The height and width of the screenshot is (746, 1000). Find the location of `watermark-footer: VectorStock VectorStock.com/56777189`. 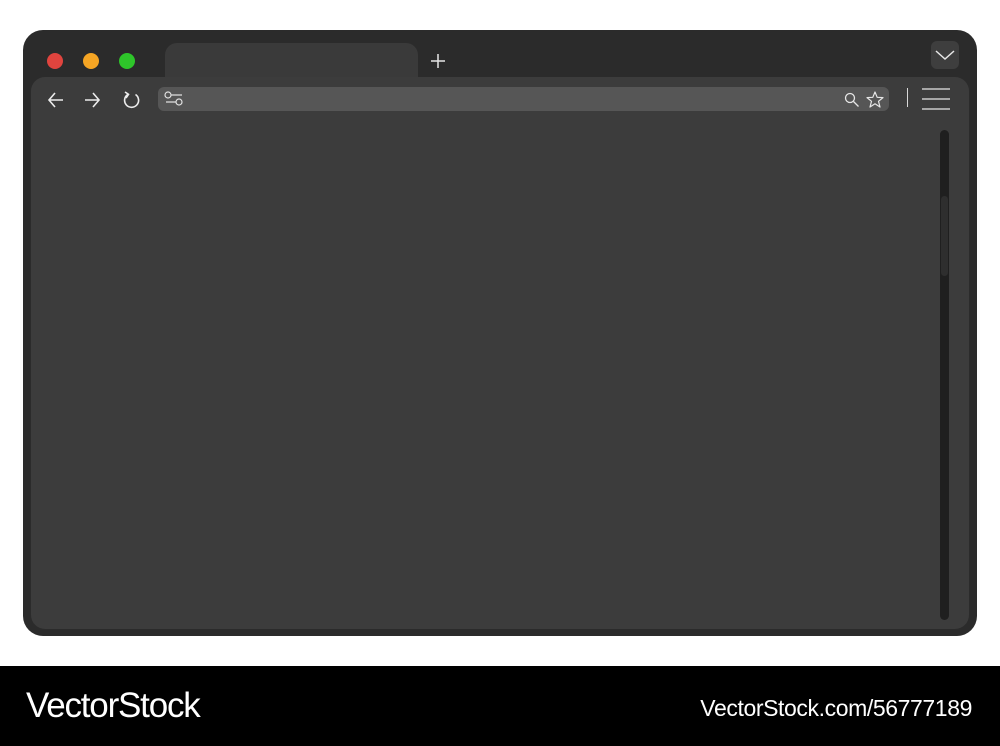

watermark-footer: VectorStock VectorStock.com/56777189 is located at coordinates (500, 706).